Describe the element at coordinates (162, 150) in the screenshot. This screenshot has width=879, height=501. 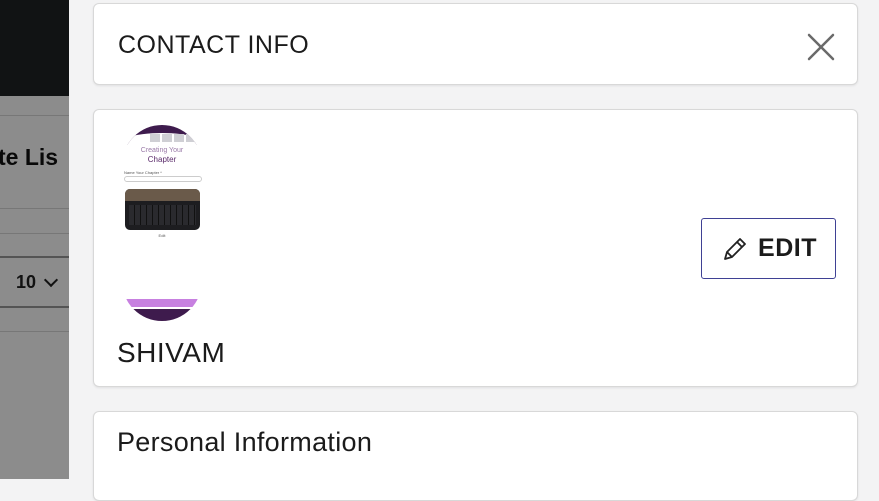
I see `avatar-thumbnail-heading: Creating Your` at that location.